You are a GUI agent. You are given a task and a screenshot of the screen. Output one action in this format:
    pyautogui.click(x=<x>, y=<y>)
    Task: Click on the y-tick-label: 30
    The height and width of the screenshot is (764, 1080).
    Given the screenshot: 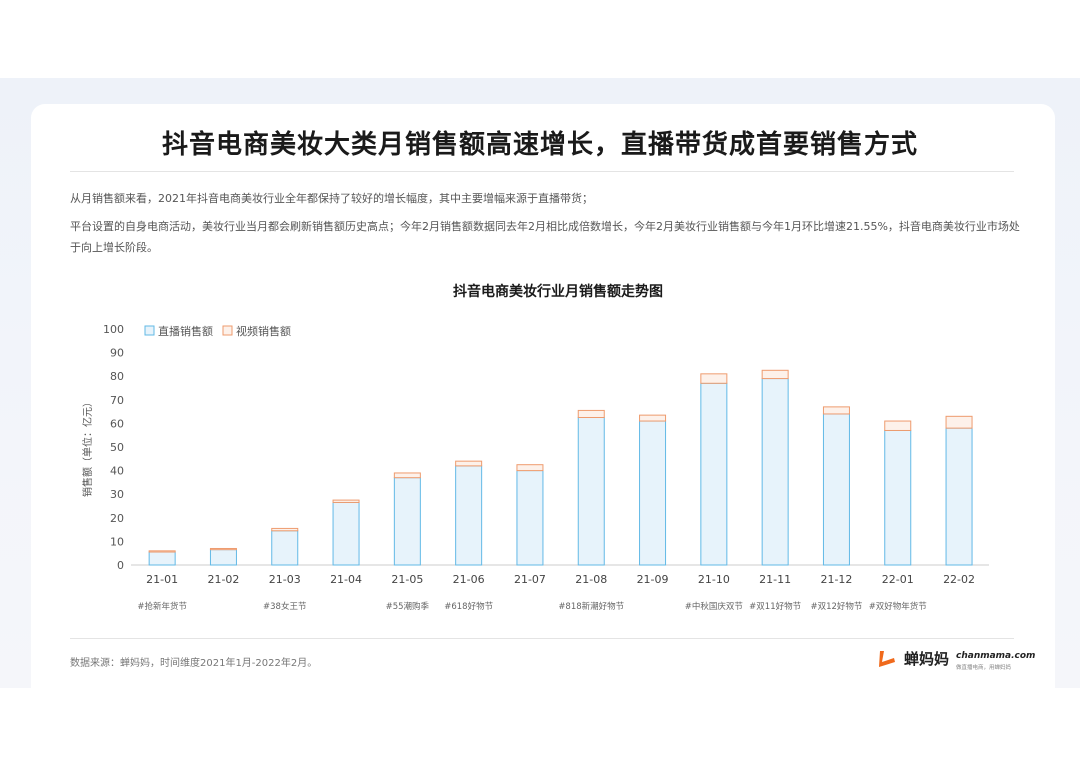 What is the action you would take?
    pyautogui.click(x=117, y=494)
    